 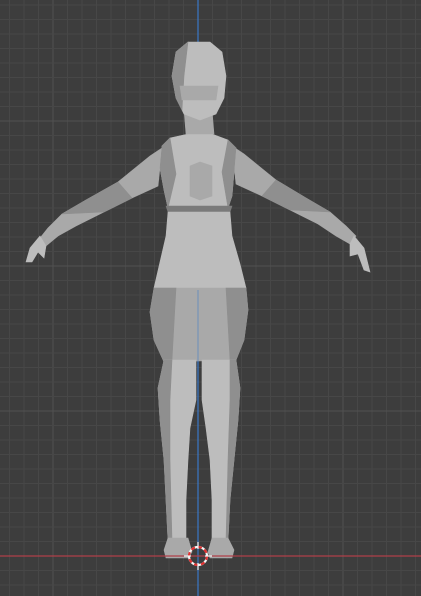 What do you see at coordinates (199, 93) in the screenshot?
I see `head-face-band` at bounding box center [199, 93].